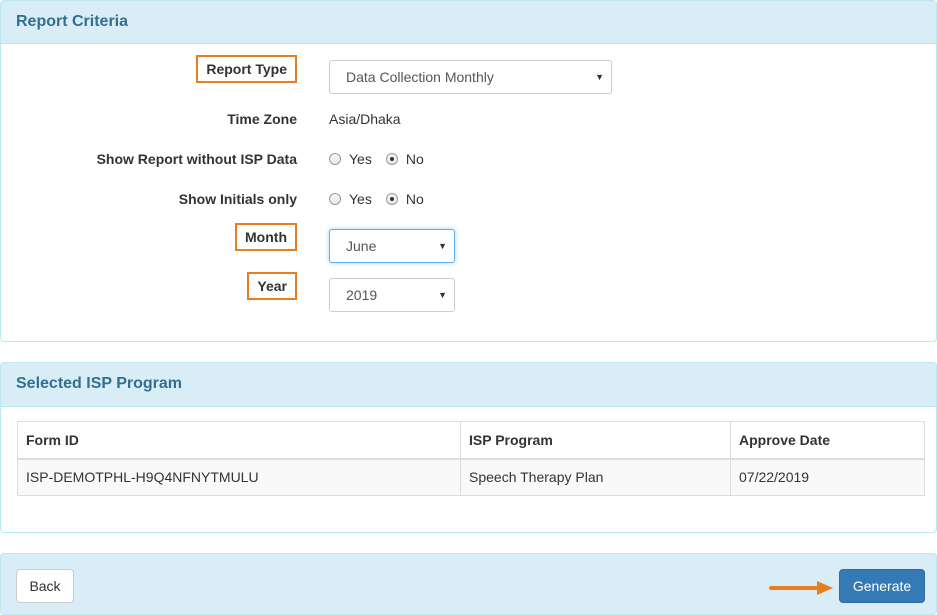 The width and height of the screenshot is (937, 615). Describe the element at coordinates (45, 586) in the screenshot. I see `back-button: Back` at that location.